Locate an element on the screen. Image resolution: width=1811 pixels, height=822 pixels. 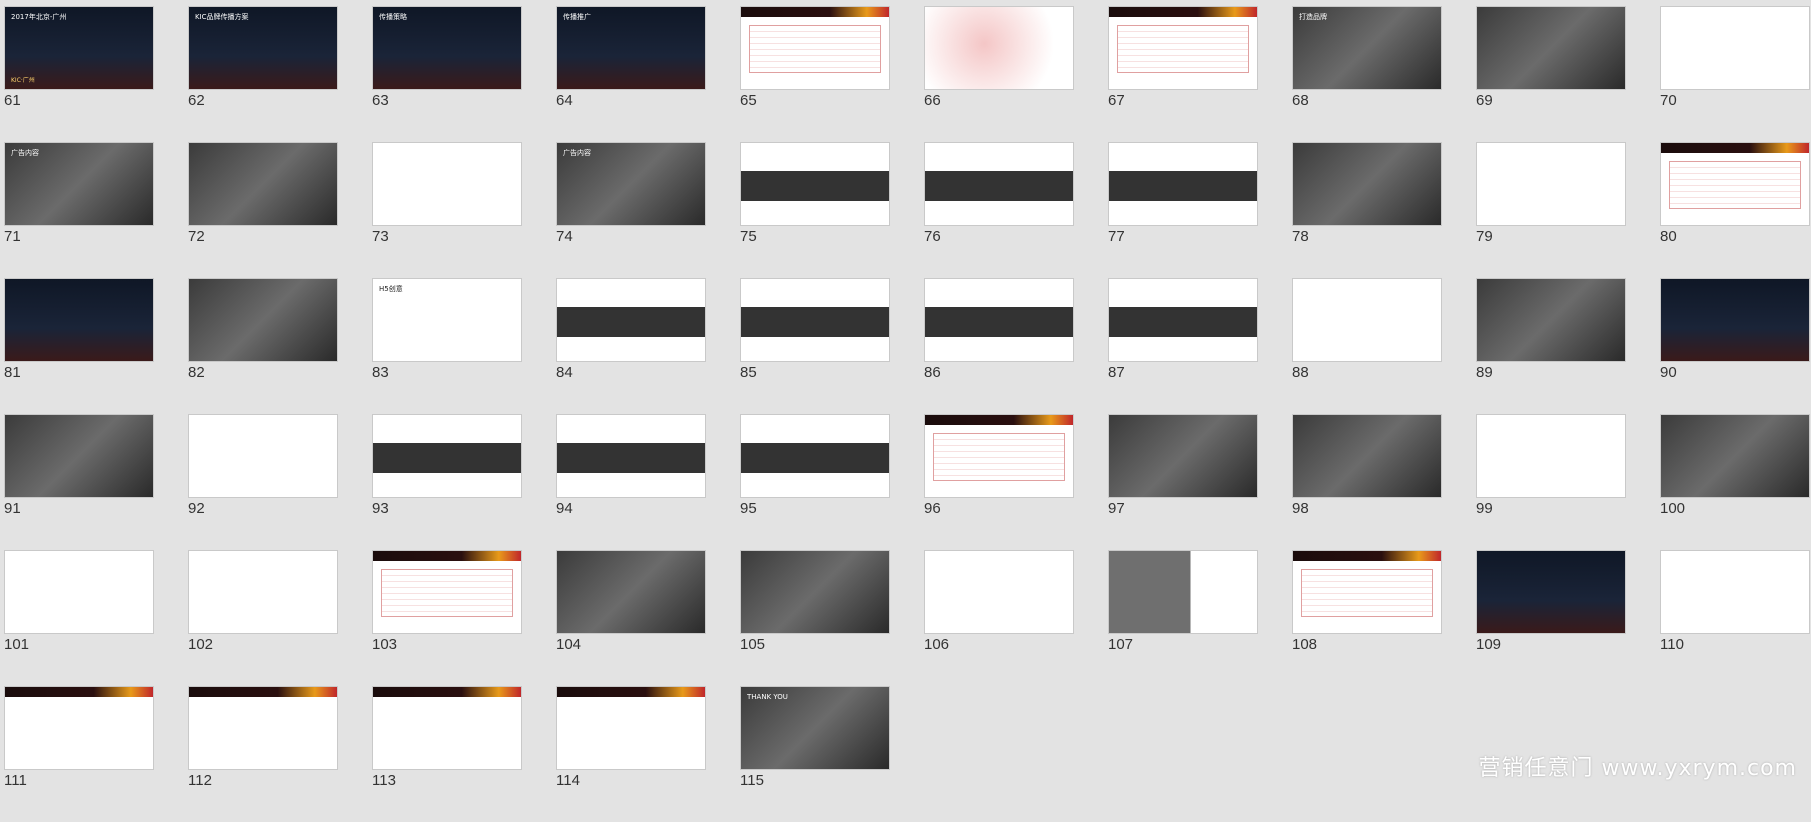
slide-thumbnail-cell: 92 is located at coordinates (263, 482).